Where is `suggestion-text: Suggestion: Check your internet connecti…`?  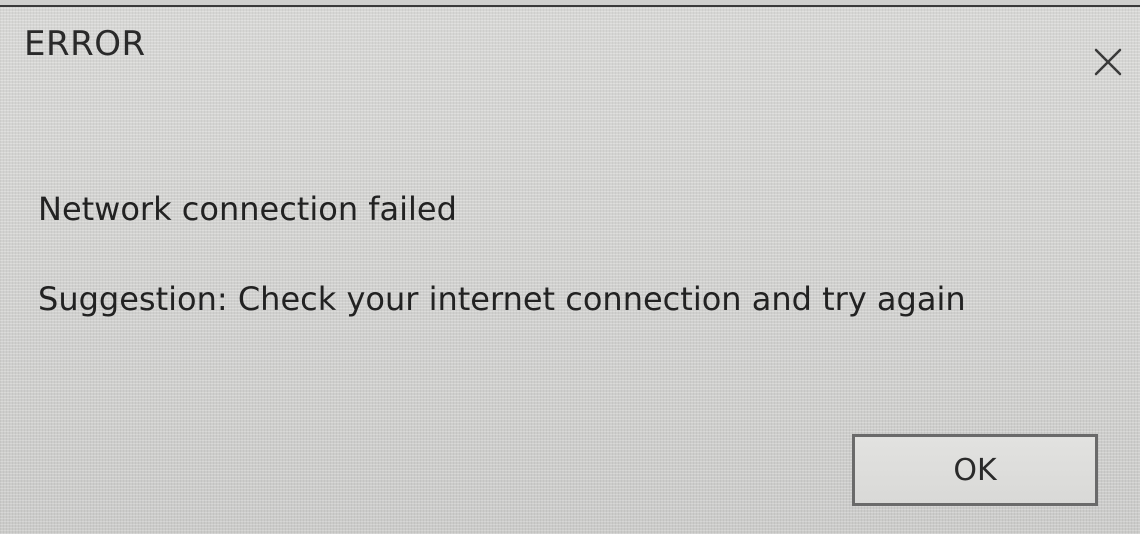
suggestion-text: Suggestion: Check your internet connecti… is located at coordinates (502, 299).